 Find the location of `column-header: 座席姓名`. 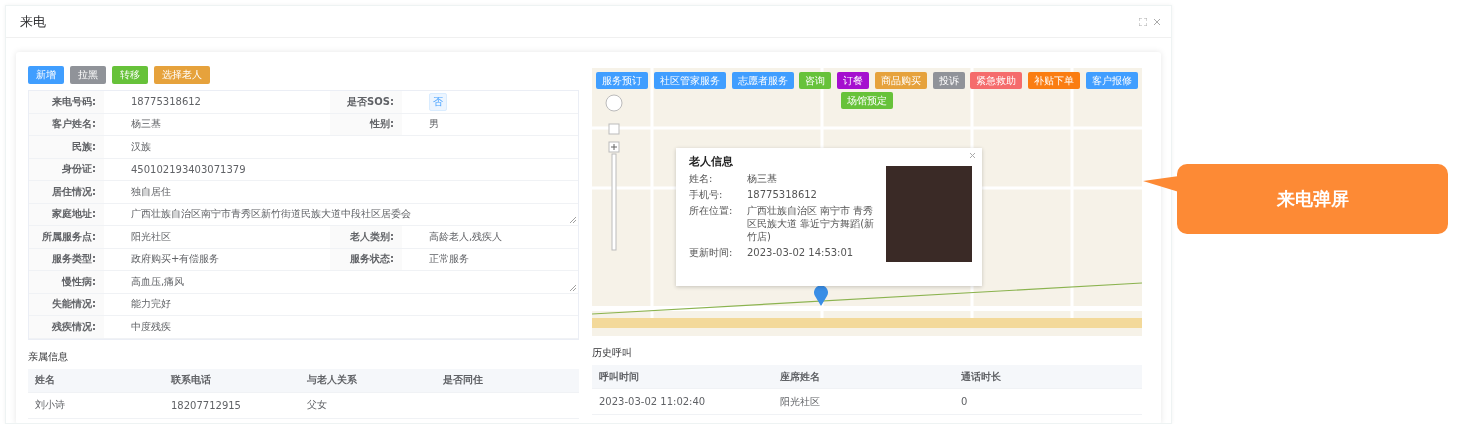

column-header: 座席姓名 is located at coordinates (800, 376).